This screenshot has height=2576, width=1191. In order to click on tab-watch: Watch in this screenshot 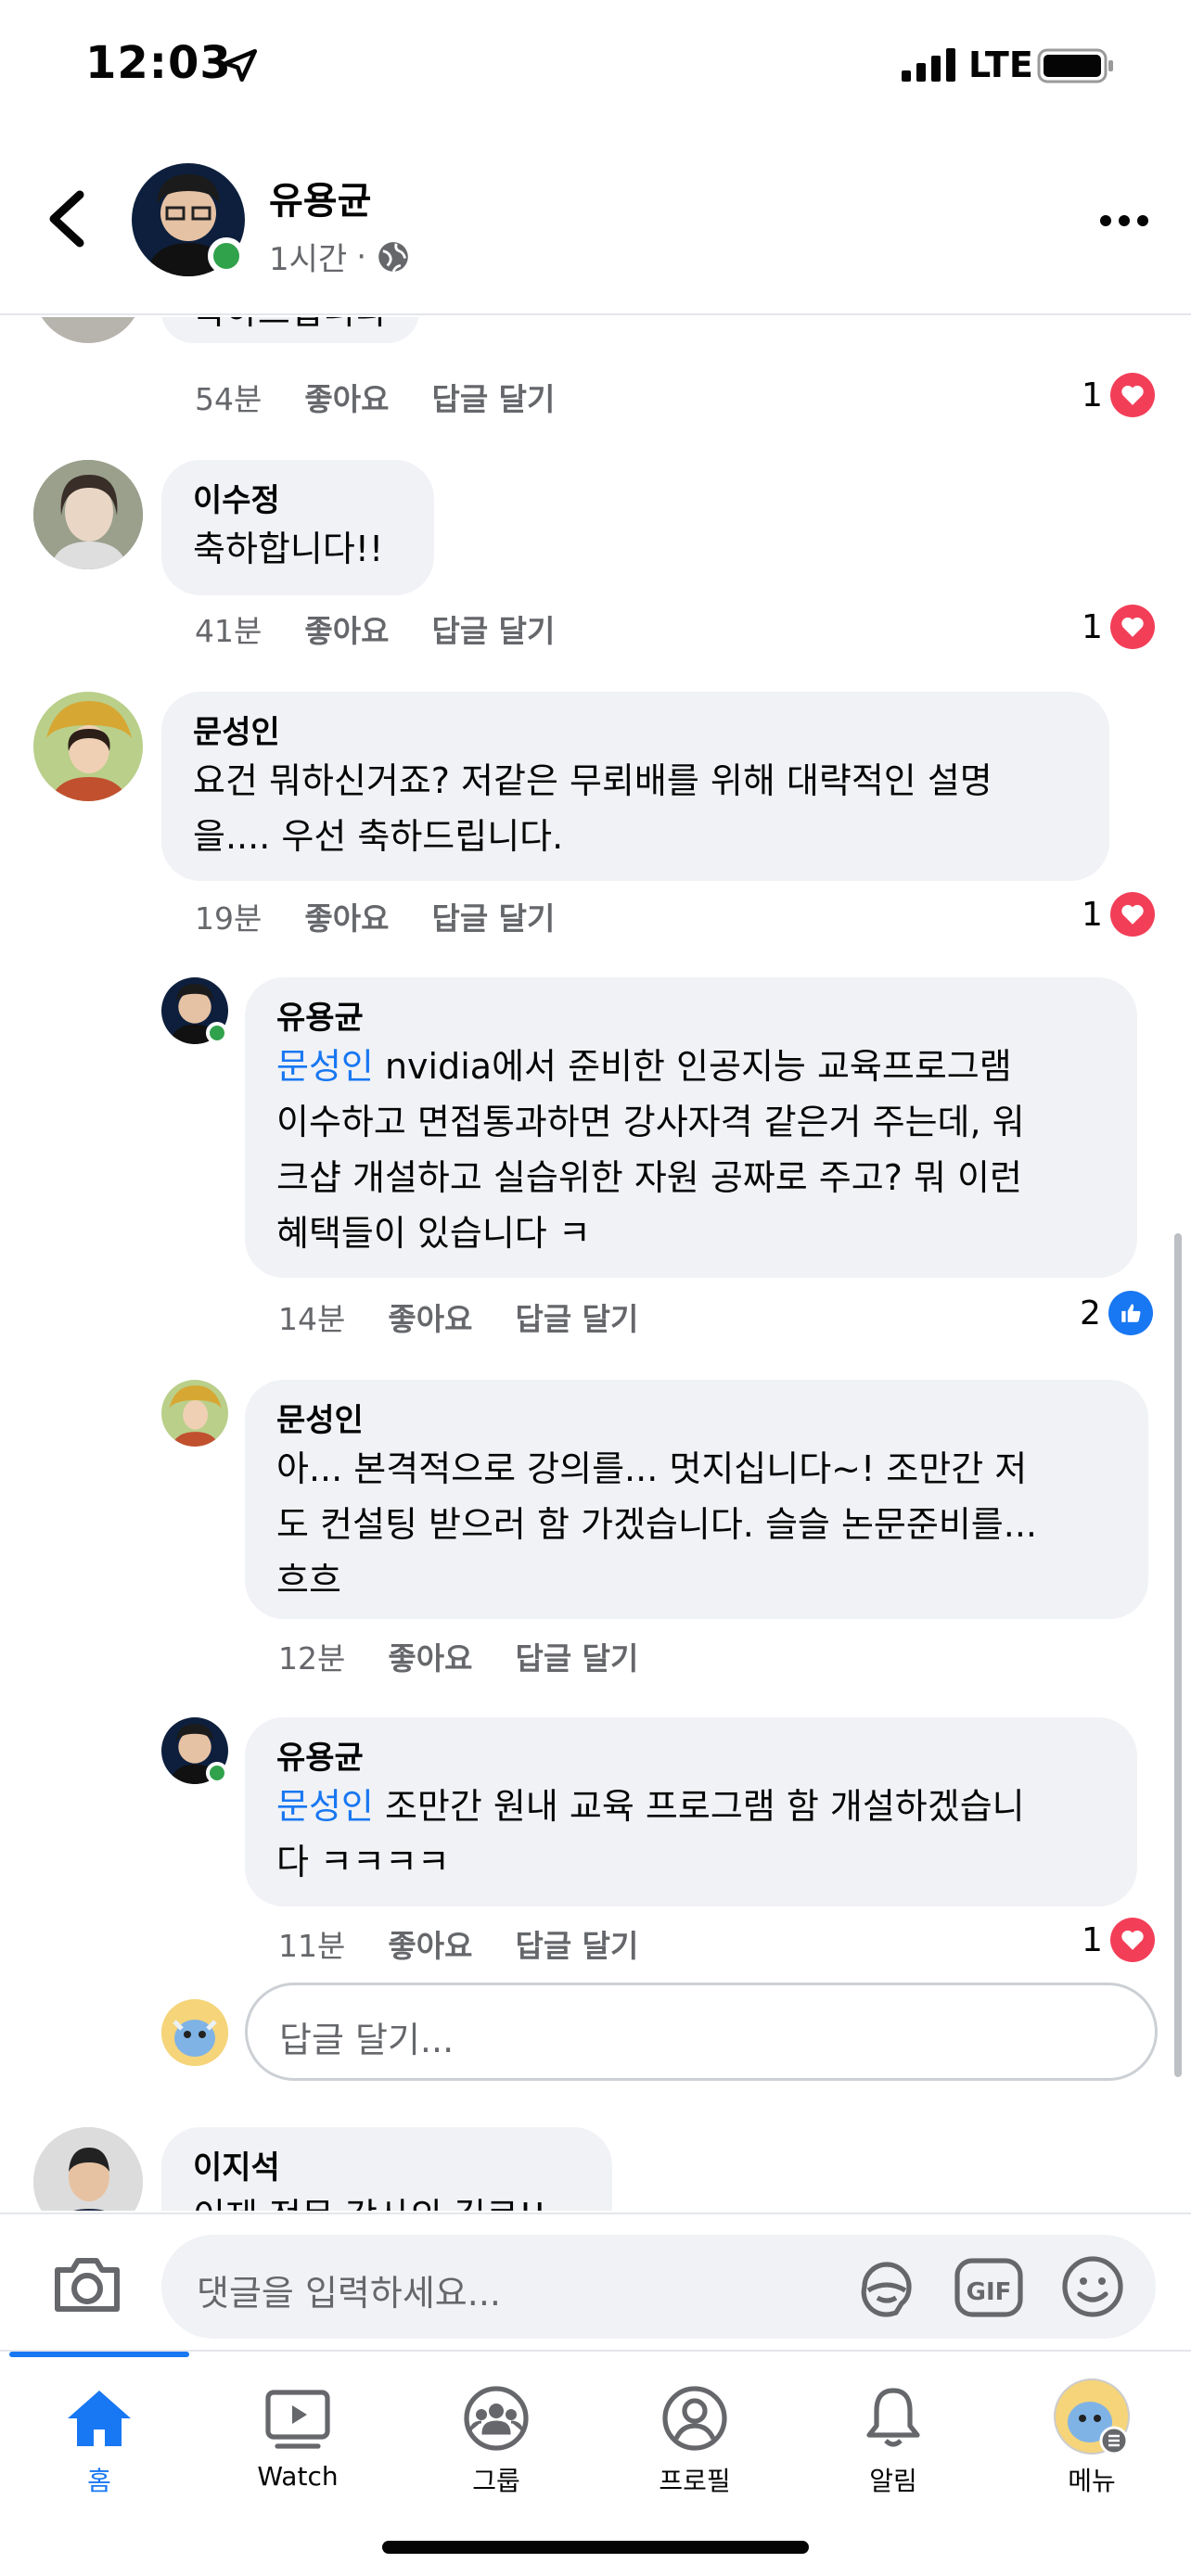, I will do `click(298, 2438)`.